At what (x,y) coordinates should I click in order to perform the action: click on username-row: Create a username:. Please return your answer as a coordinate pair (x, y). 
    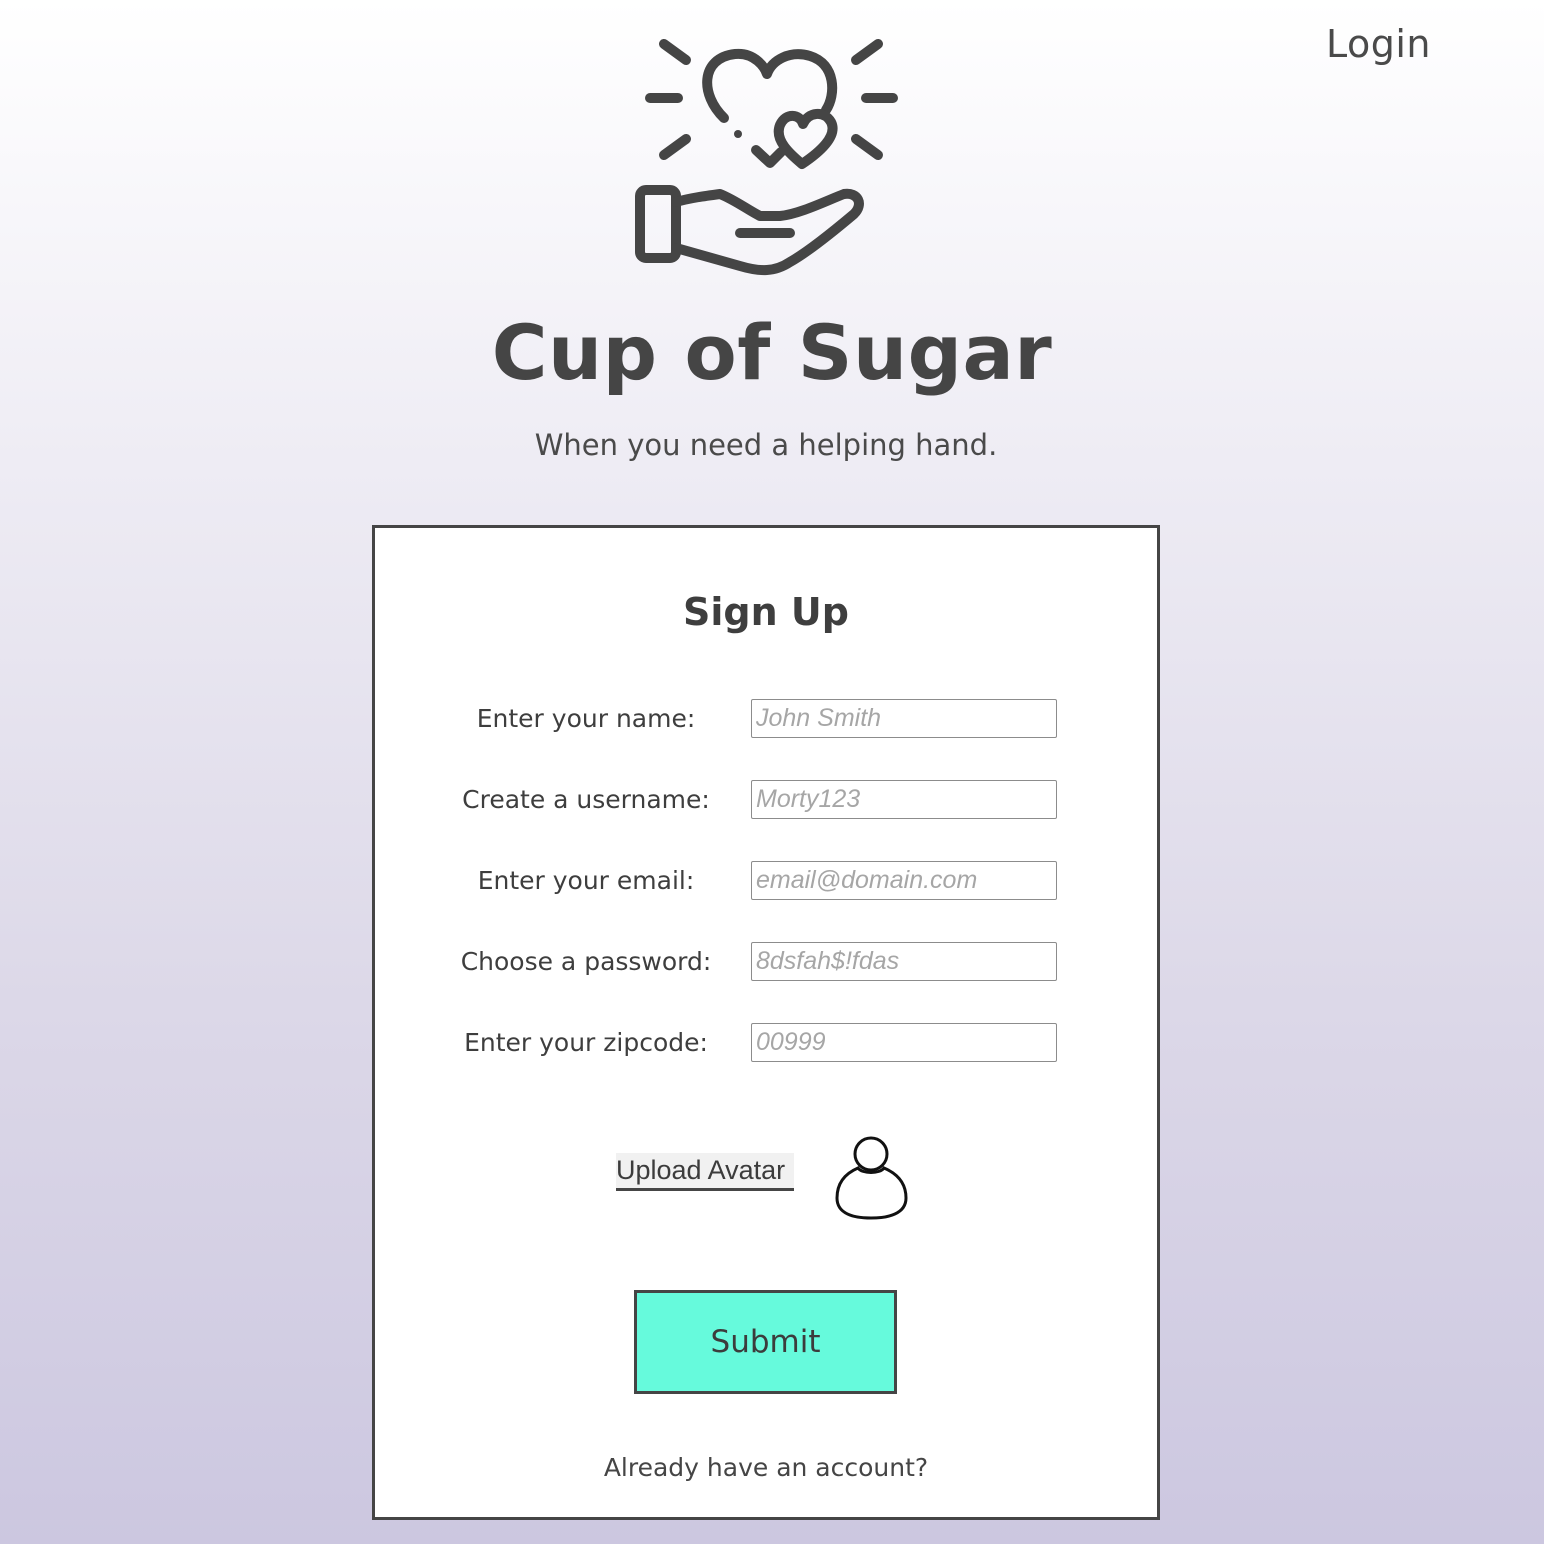
    Looking at the image, I should click on (766, 800).